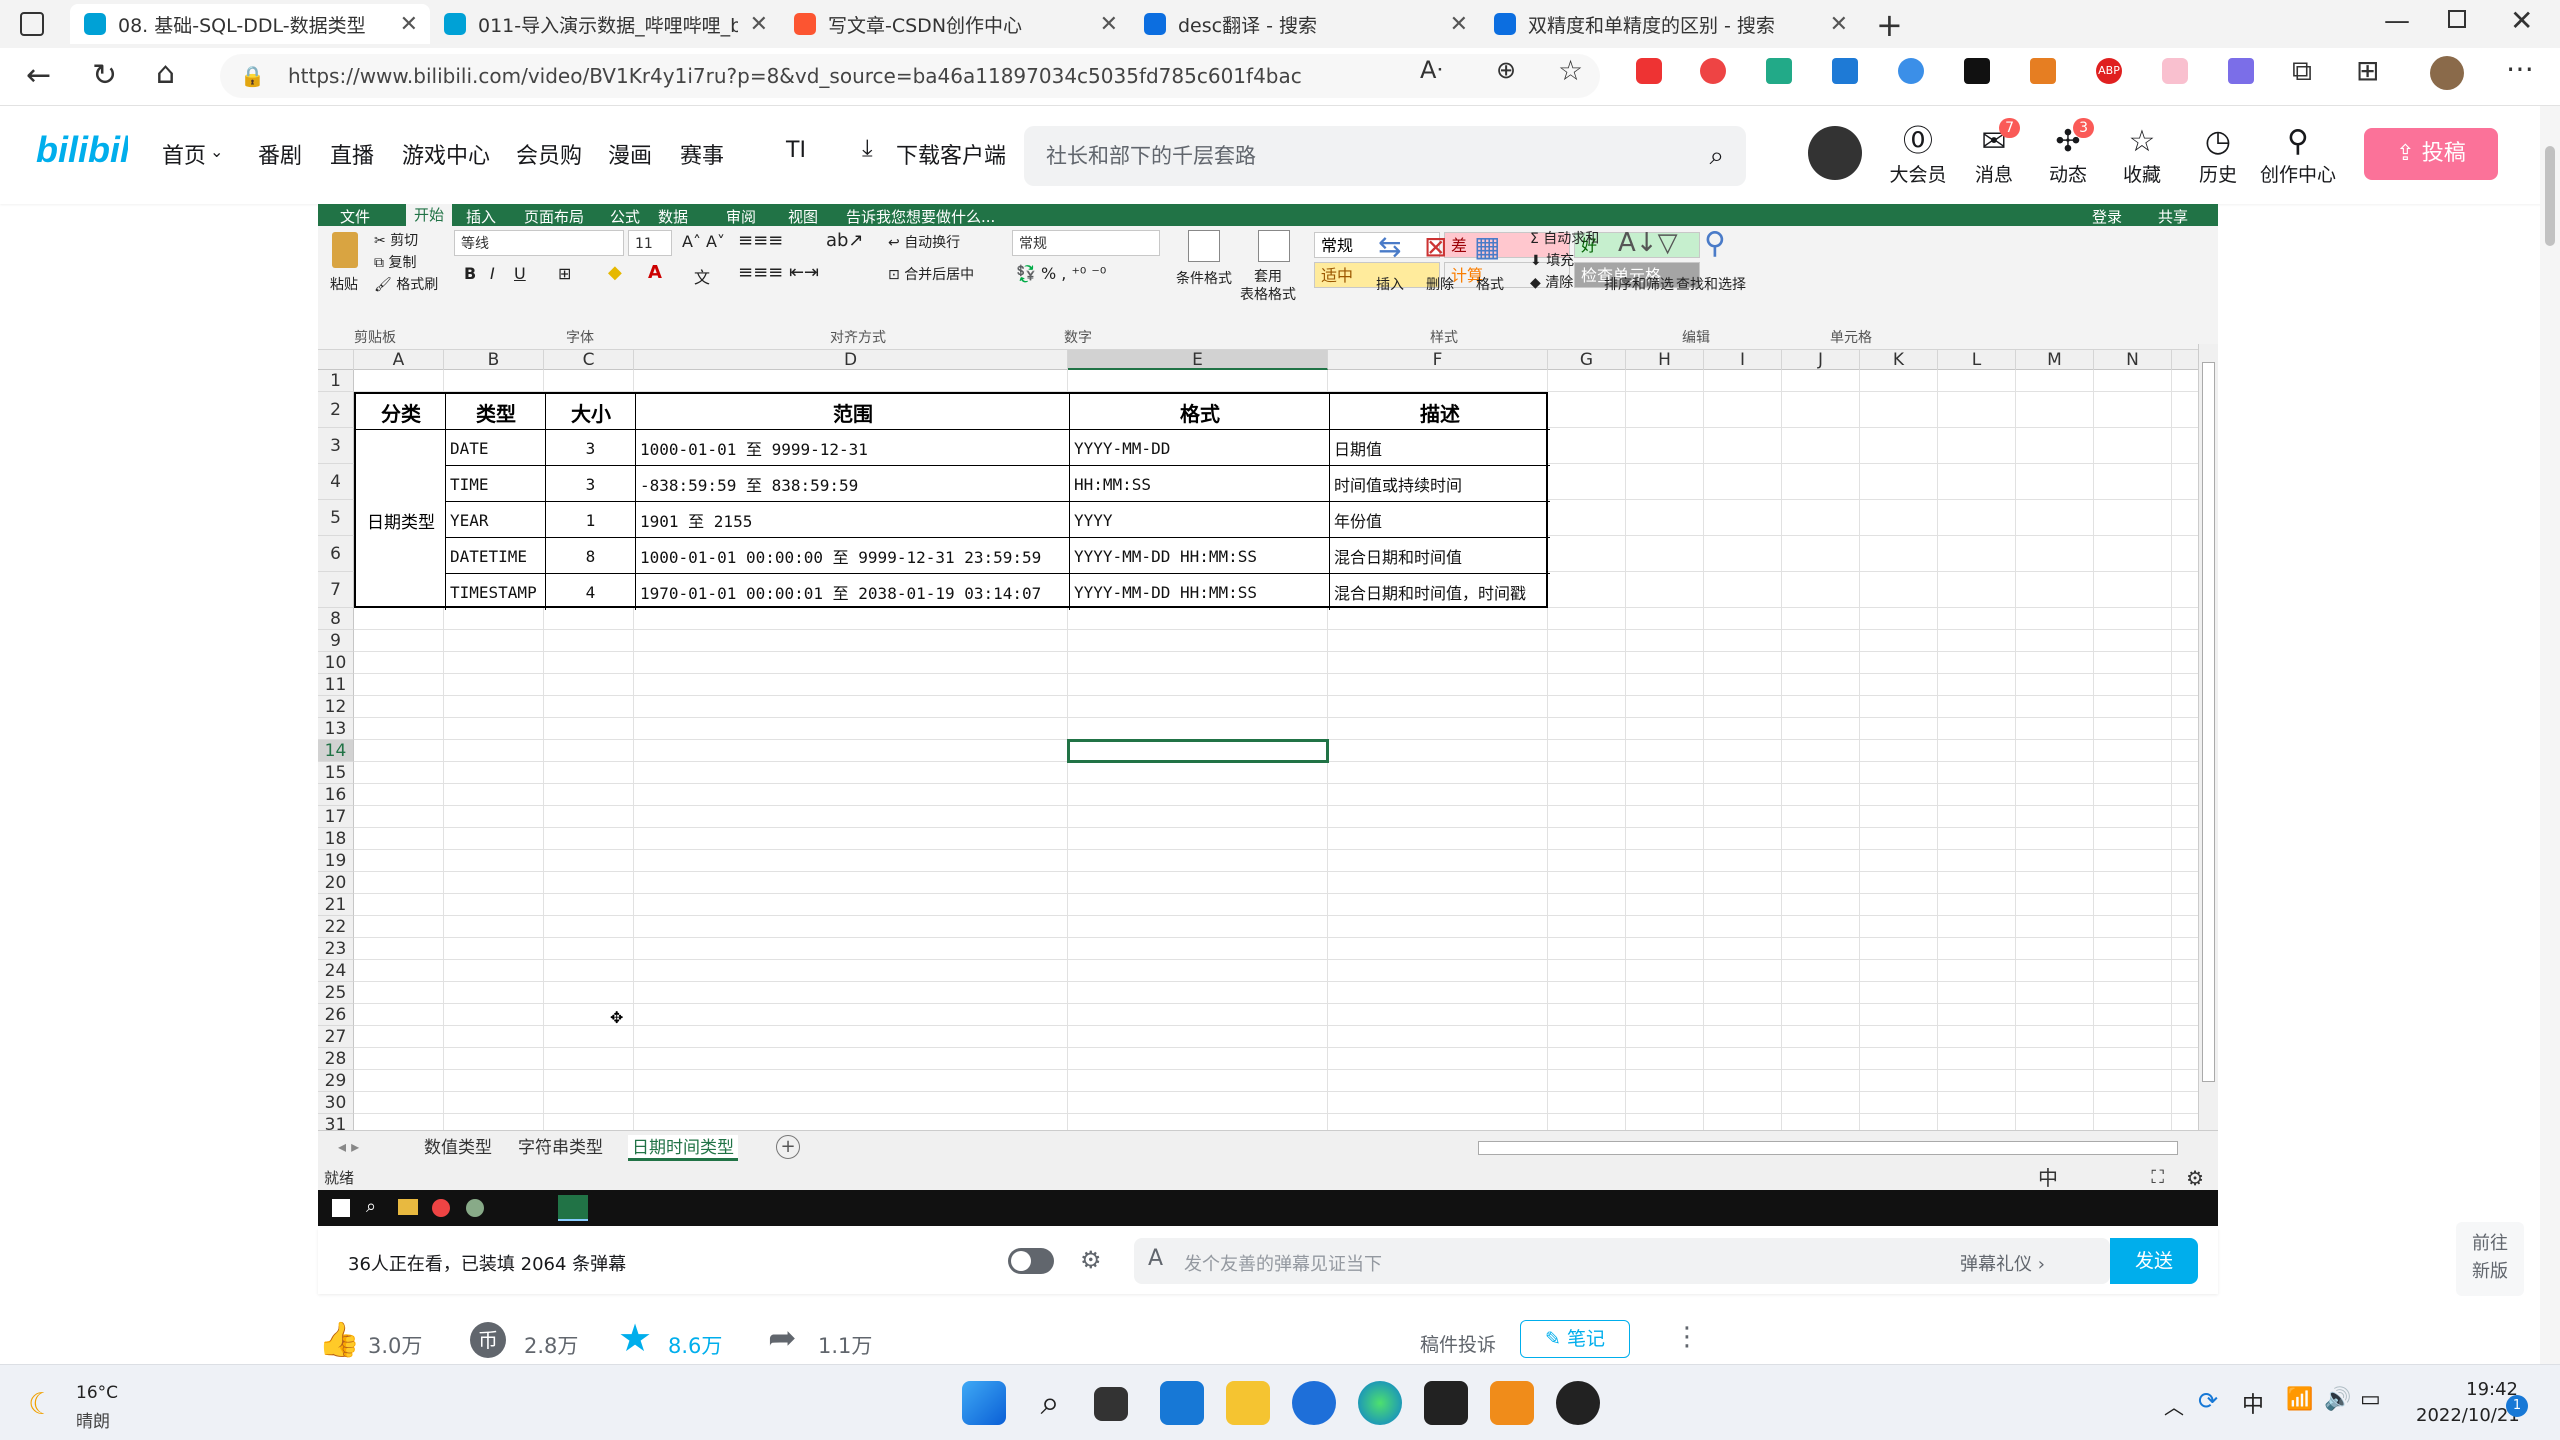 Image resolution: width=2560 pixels, height=1440 pixels. I want to click on selected-cell, so click(1198, 751).